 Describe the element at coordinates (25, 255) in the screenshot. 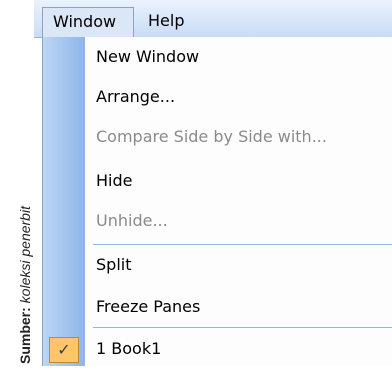

I see `caption-source: koleksi penerbit` at that location.